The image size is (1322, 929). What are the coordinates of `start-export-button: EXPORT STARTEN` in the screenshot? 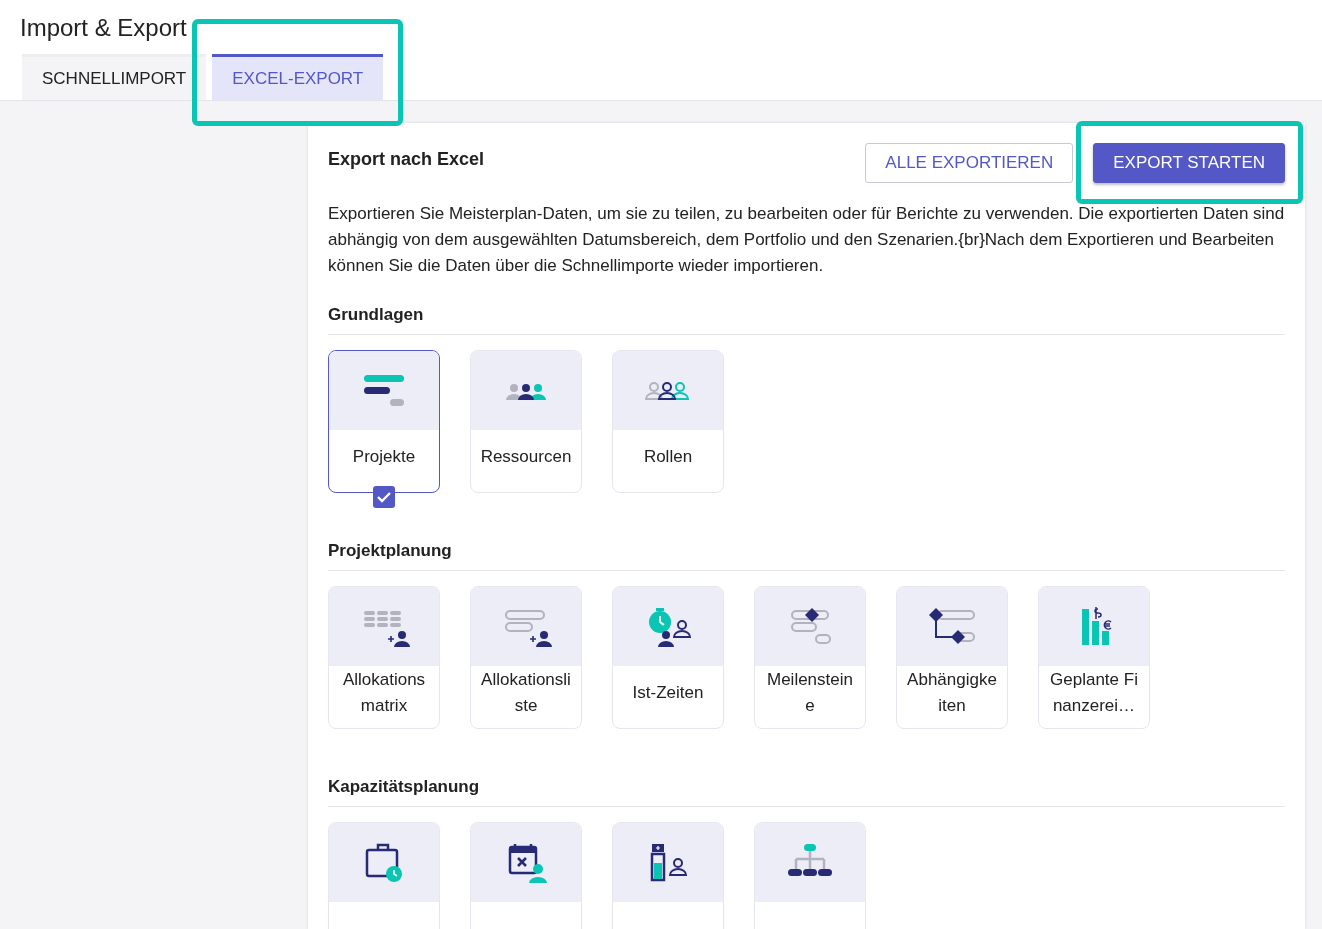 It's located at (1189, 163).